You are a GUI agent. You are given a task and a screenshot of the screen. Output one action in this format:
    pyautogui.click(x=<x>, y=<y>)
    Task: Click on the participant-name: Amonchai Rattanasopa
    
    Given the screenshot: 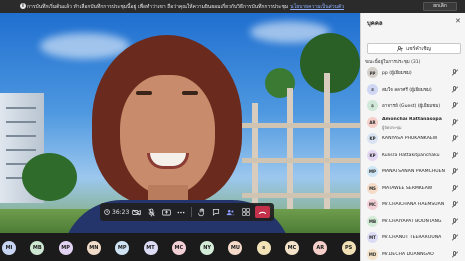 What is the action you would take?
    pyautogui.click(x=412, y=119)
    